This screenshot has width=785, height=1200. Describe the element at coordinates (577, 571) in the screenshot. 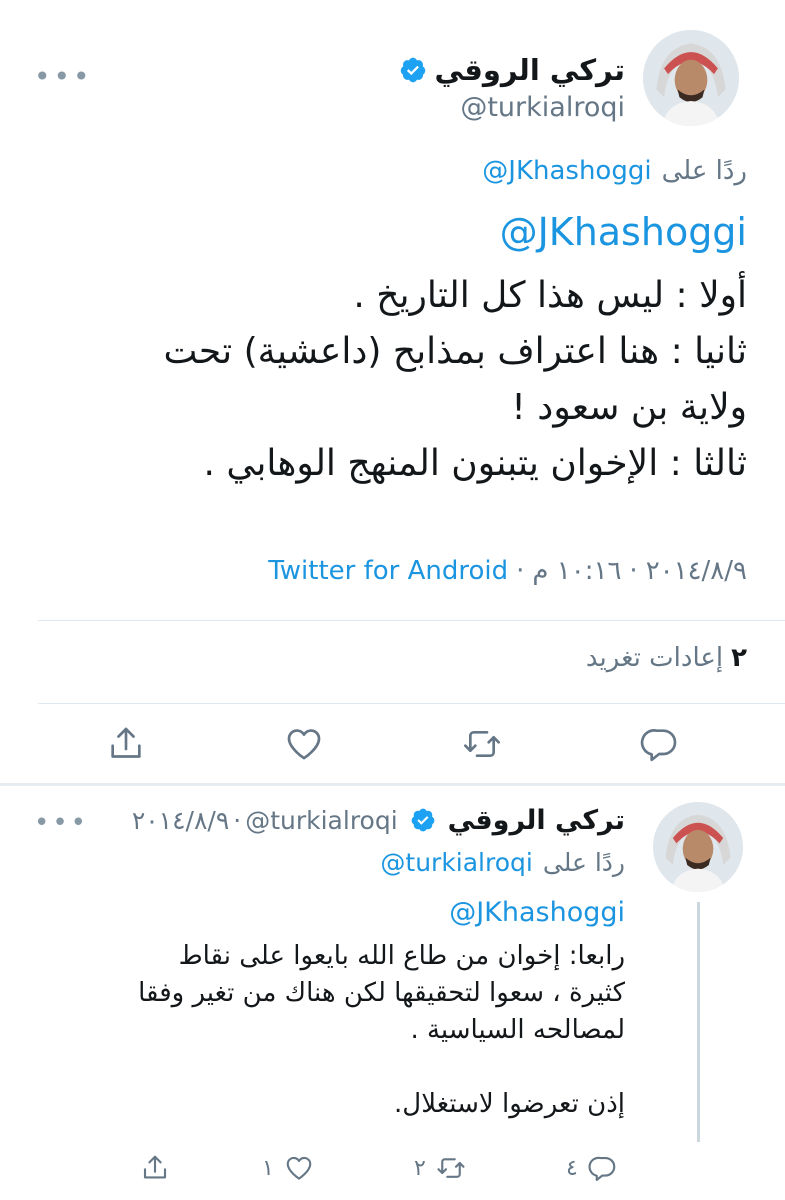

I see `tweet-time: ١٠:١٦ م` at that location.